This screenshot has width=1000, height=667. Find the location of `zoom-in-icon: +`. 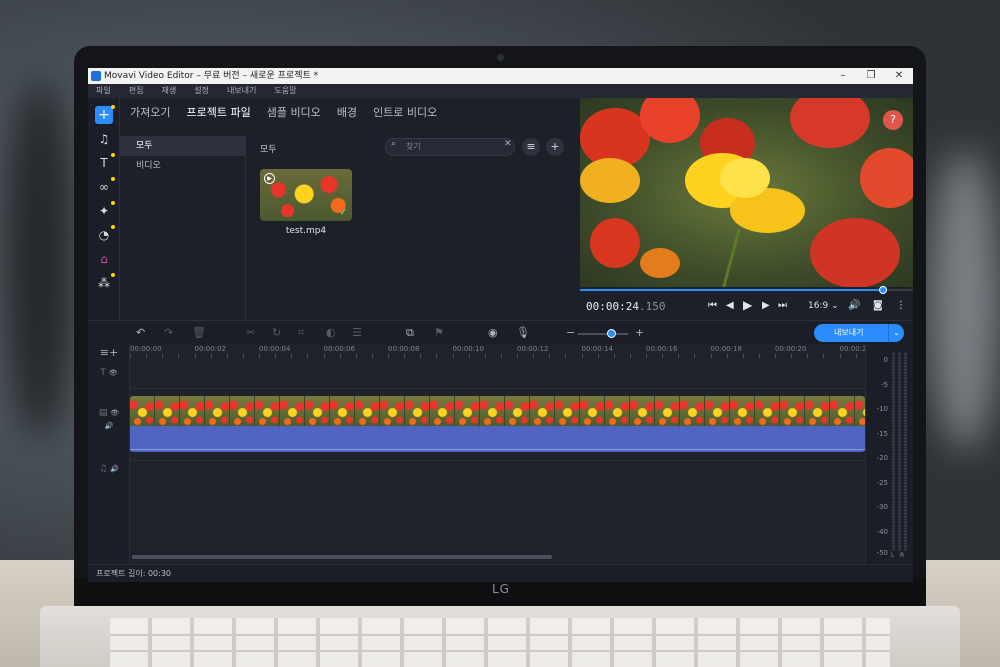

zoom-in-icon: + is located at coordinates (639, 332).